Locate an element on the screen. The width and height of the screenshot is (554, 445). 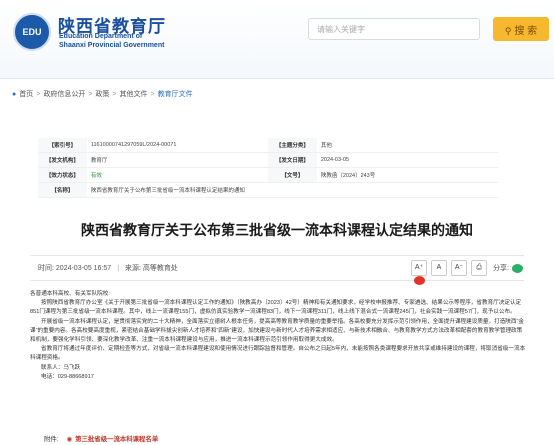
meta-issuer-value: 教育厅 is located at coordinates (177, 160).